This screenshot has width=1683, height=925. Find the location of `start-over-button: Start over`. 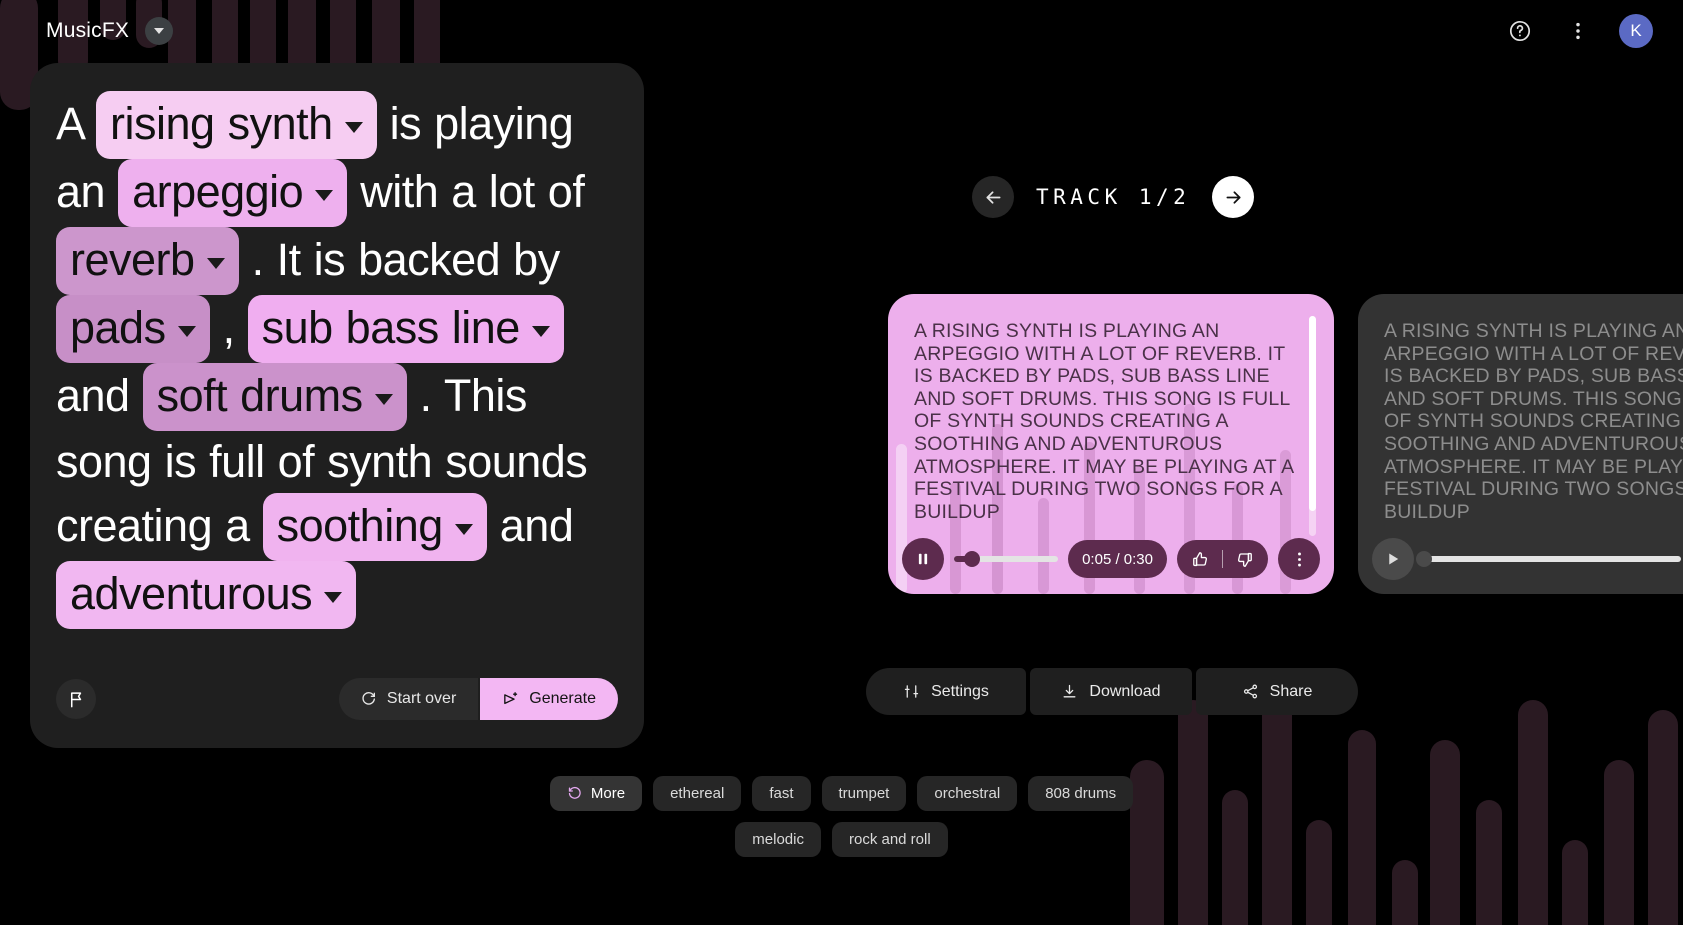

start-over-button: Start over is located at coordinates (408, 699).